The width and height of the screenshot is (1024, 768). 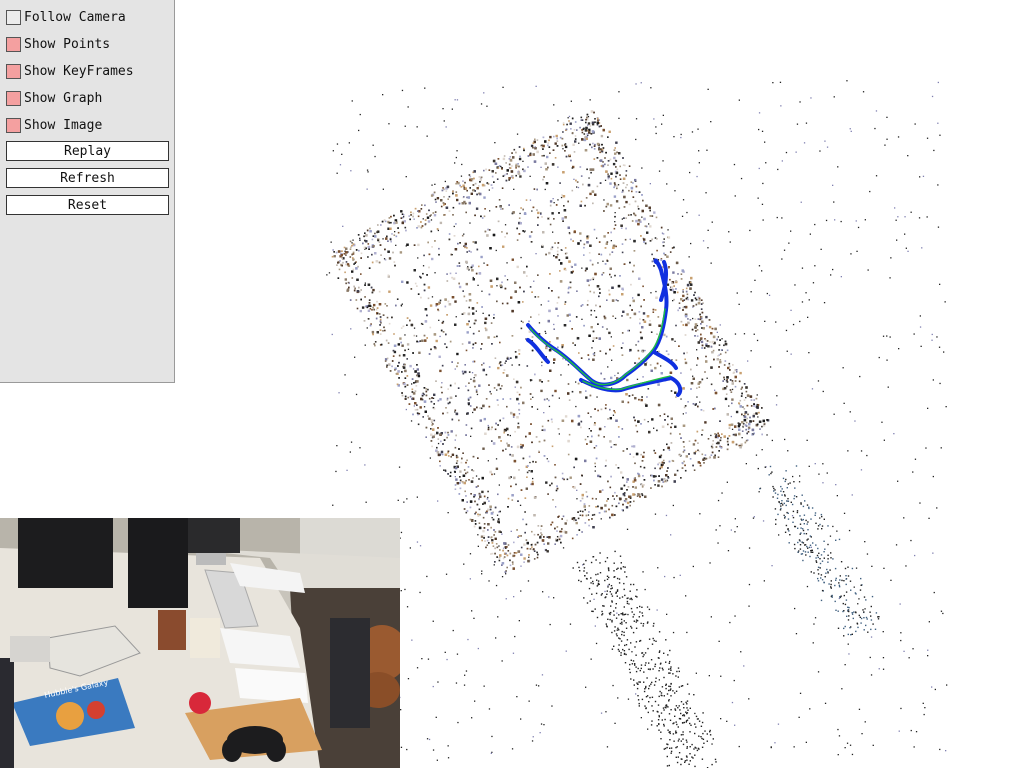 I want to click on refresh-button: Refresh, so click(x=87, y=178).